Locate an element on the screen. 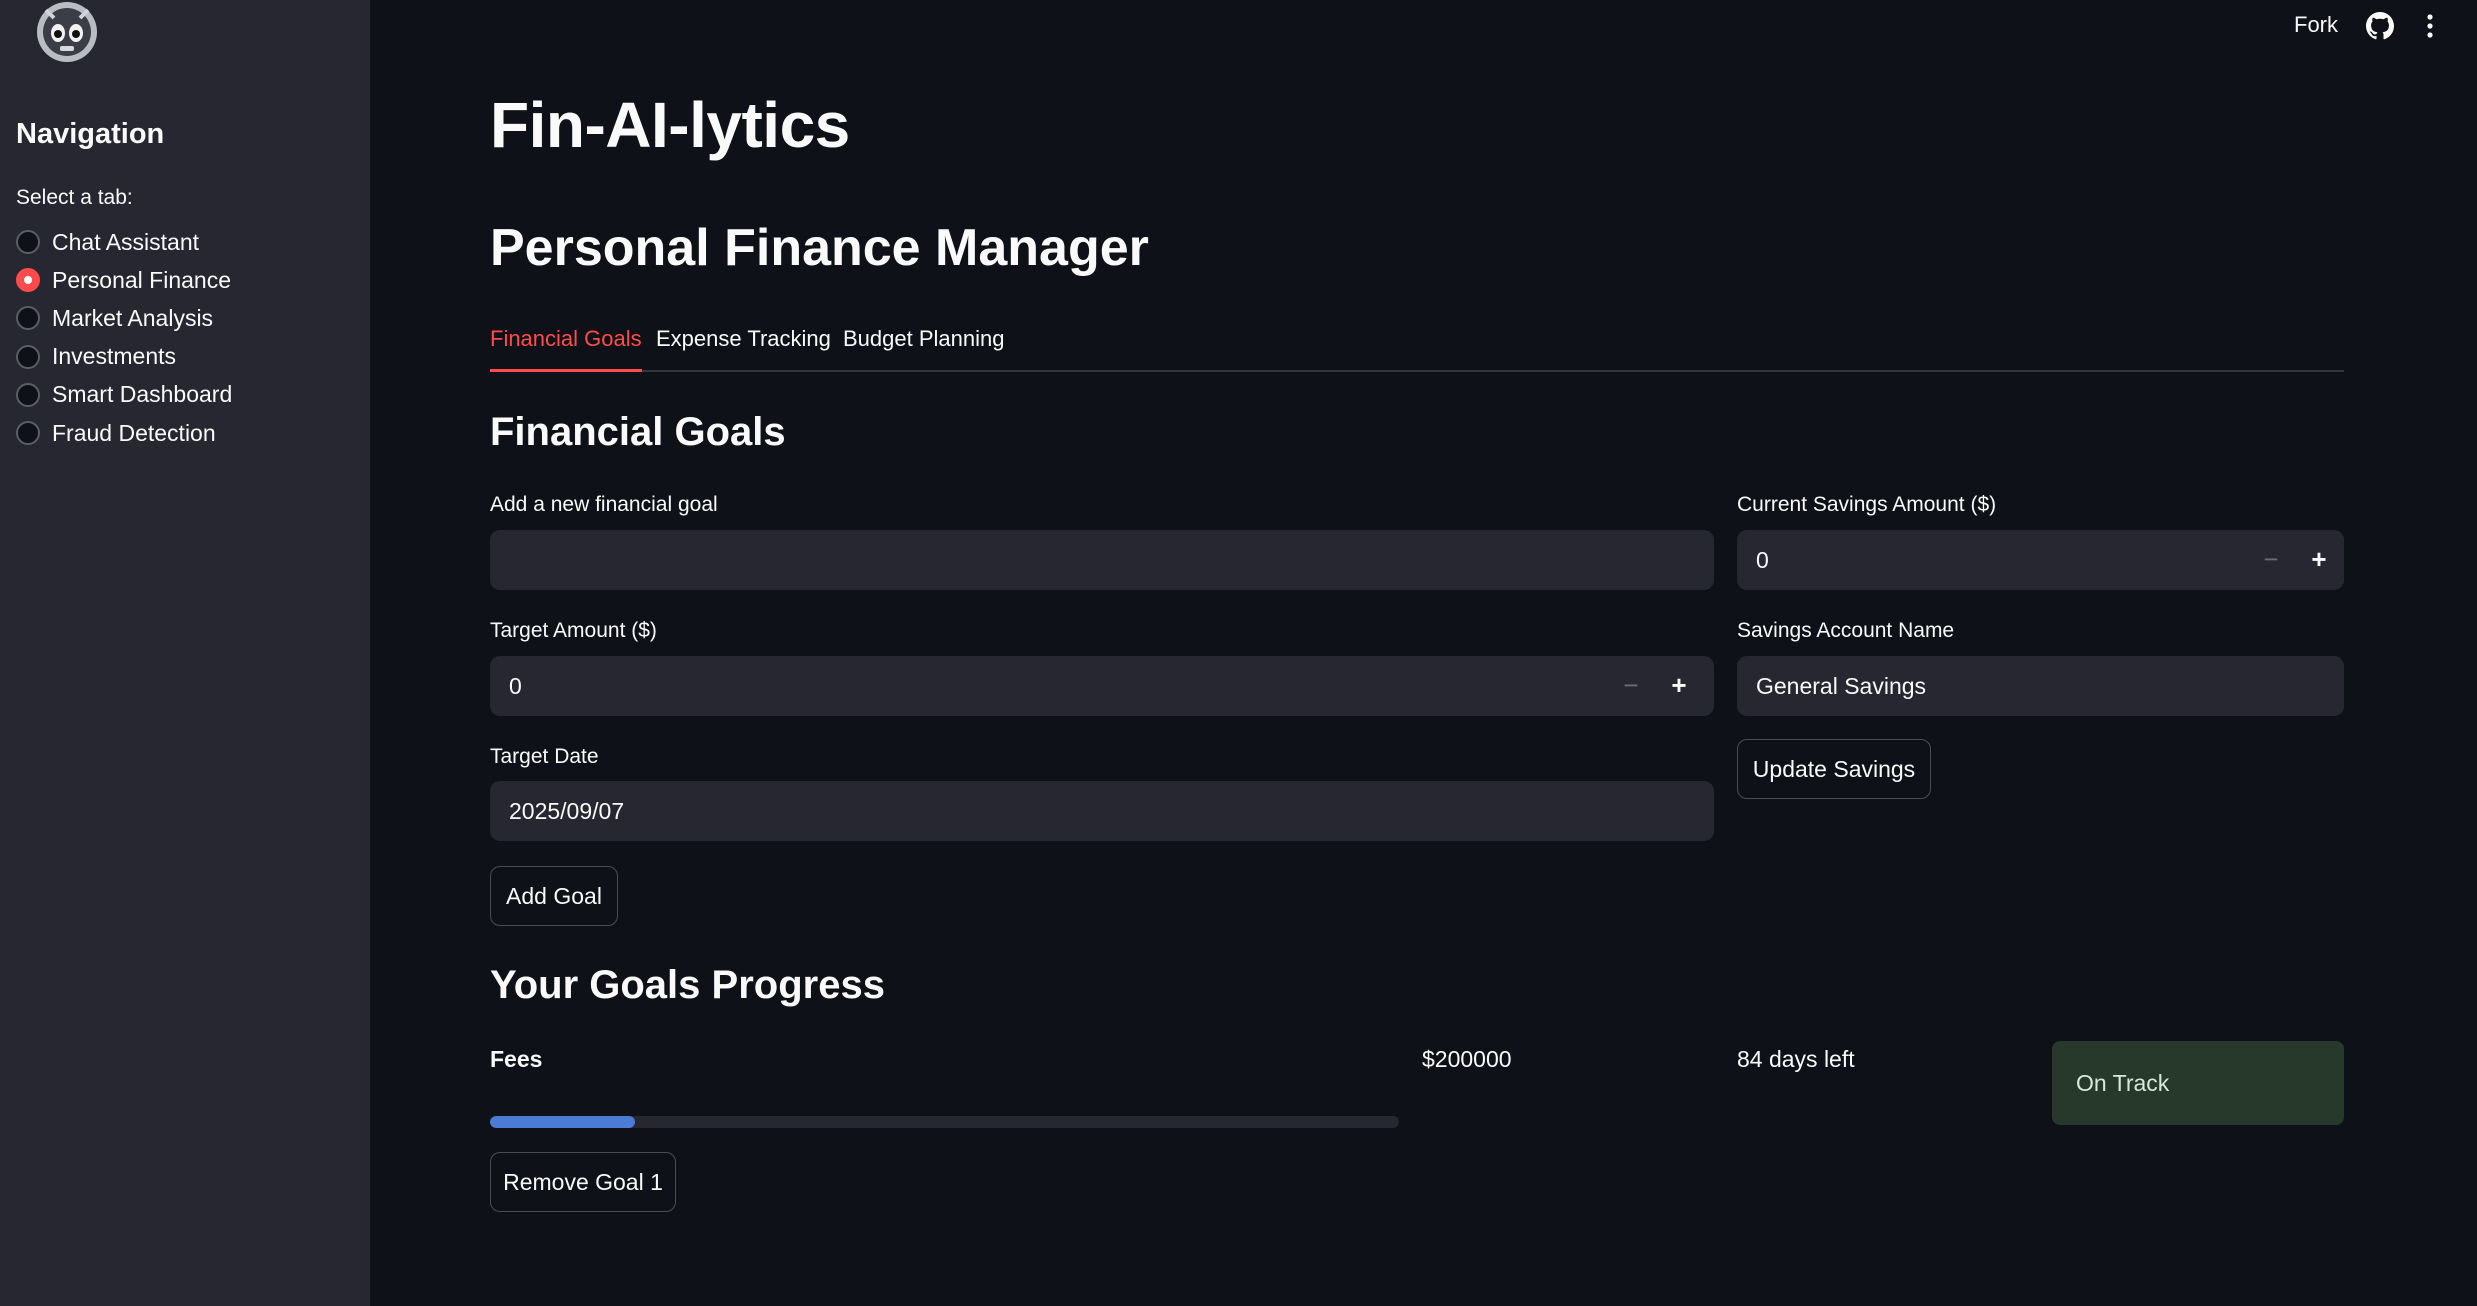 This screenshot has width=2477, height=1306. savings-increment-button: + is located at coordinates (2319, 560).